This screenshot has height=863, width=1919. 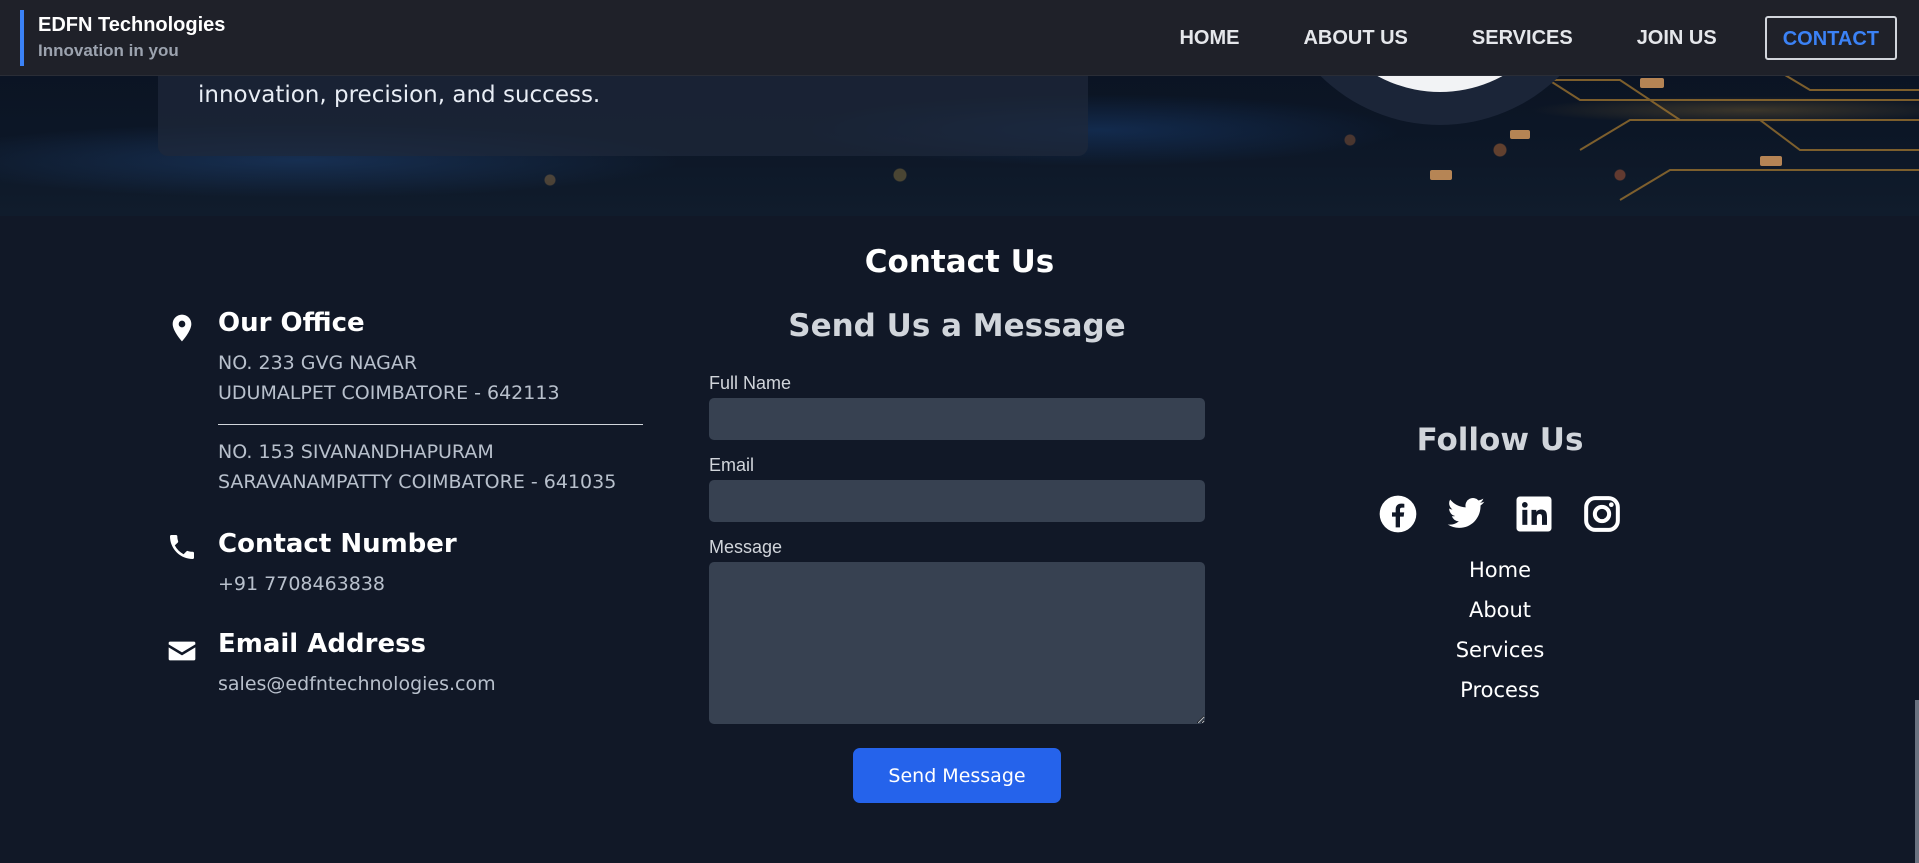 I want to click on nav-contact: CONTACT, so click(x=1830, y=38).